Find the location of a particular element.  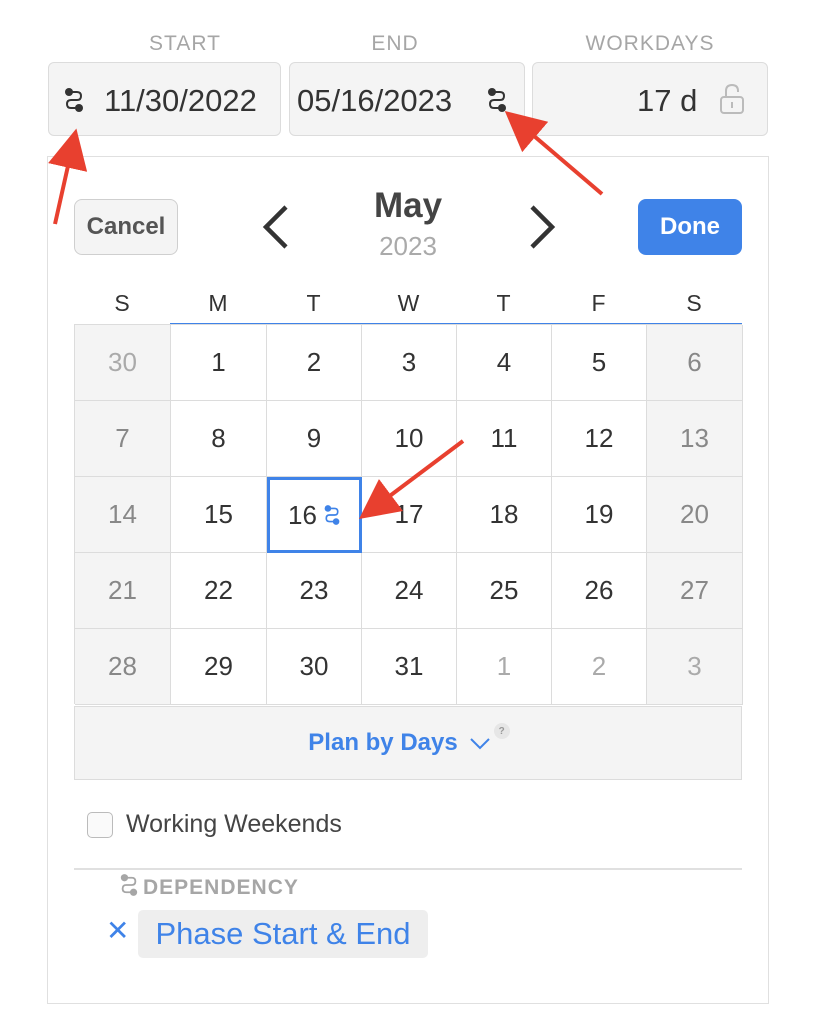

calendar-day: 10 is located at coordinates (409, 439).